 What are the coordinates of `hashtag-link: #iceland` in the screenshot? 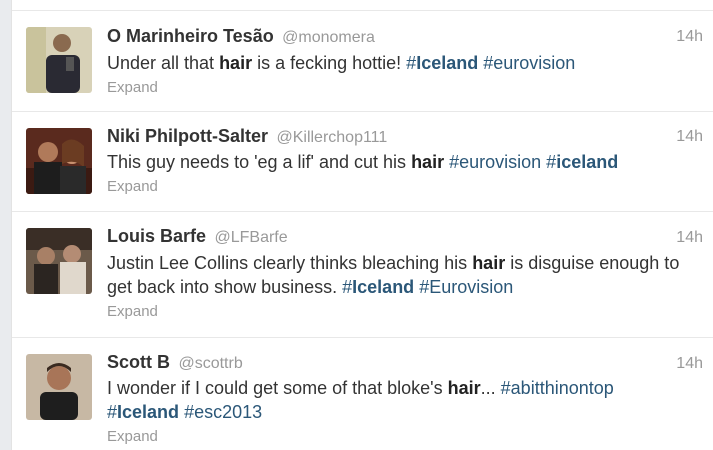 It's located at (582, 162).